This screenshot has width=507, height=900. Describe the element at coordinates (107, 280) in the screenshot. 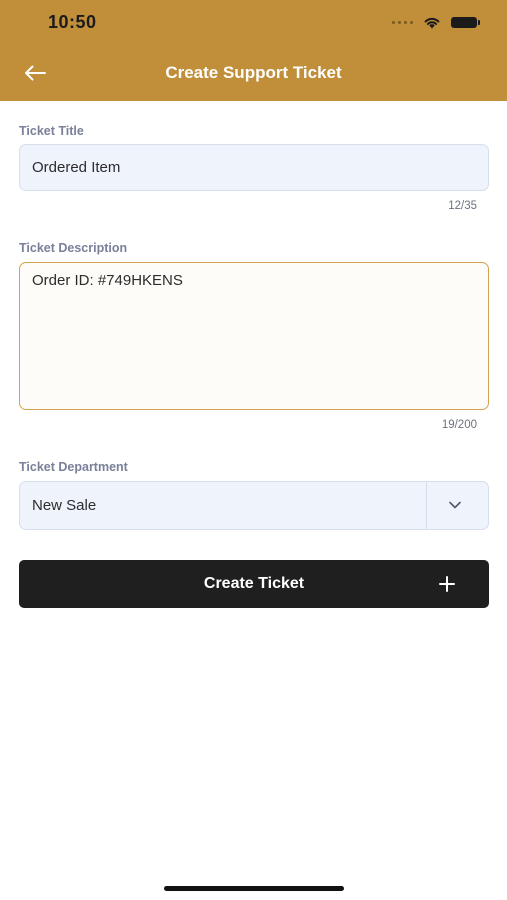

I see `ticket-description-value: Order ID: #749HKENS` at that location.